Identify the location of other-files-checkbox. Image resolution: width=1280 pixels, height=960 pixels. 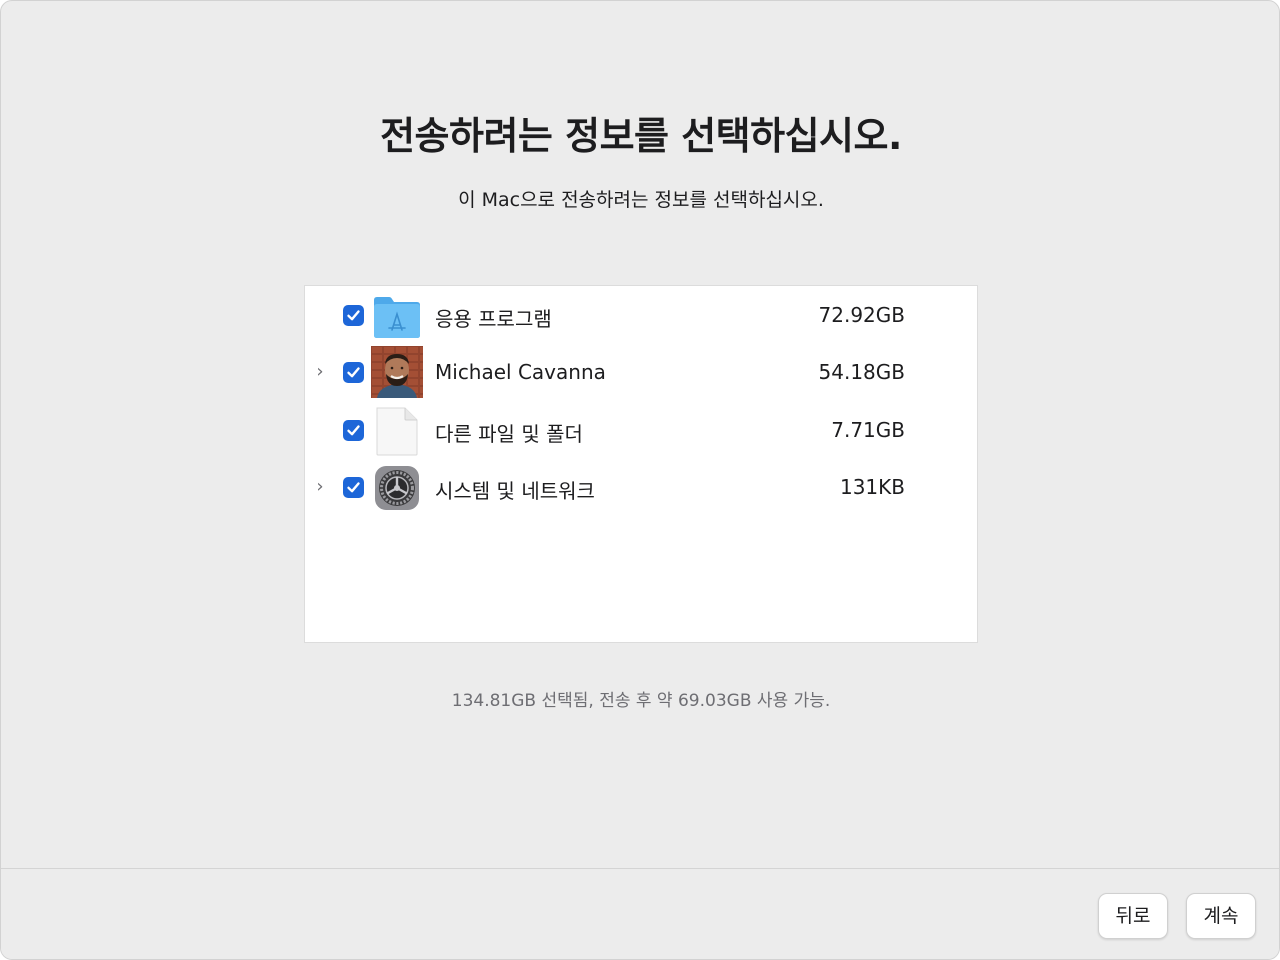
(353, 430).